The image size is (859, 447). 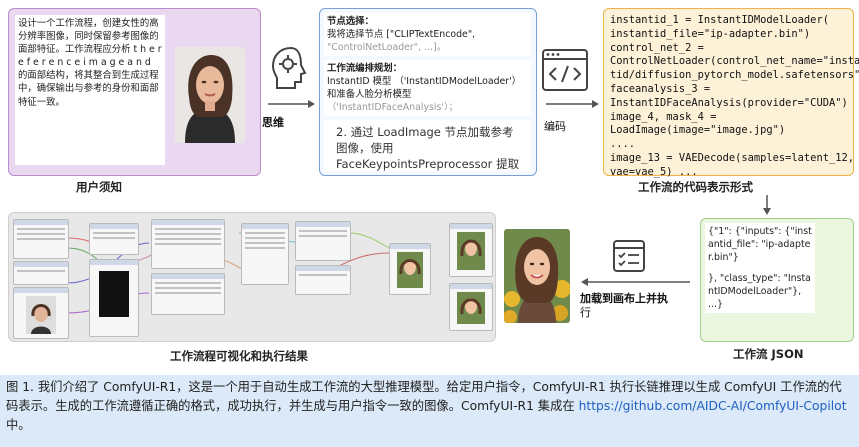 What do you see at coordinates (18, 425) in the screenshot?
I see `figure-caption-suffix: 中。` at bounding box center [18, 425].